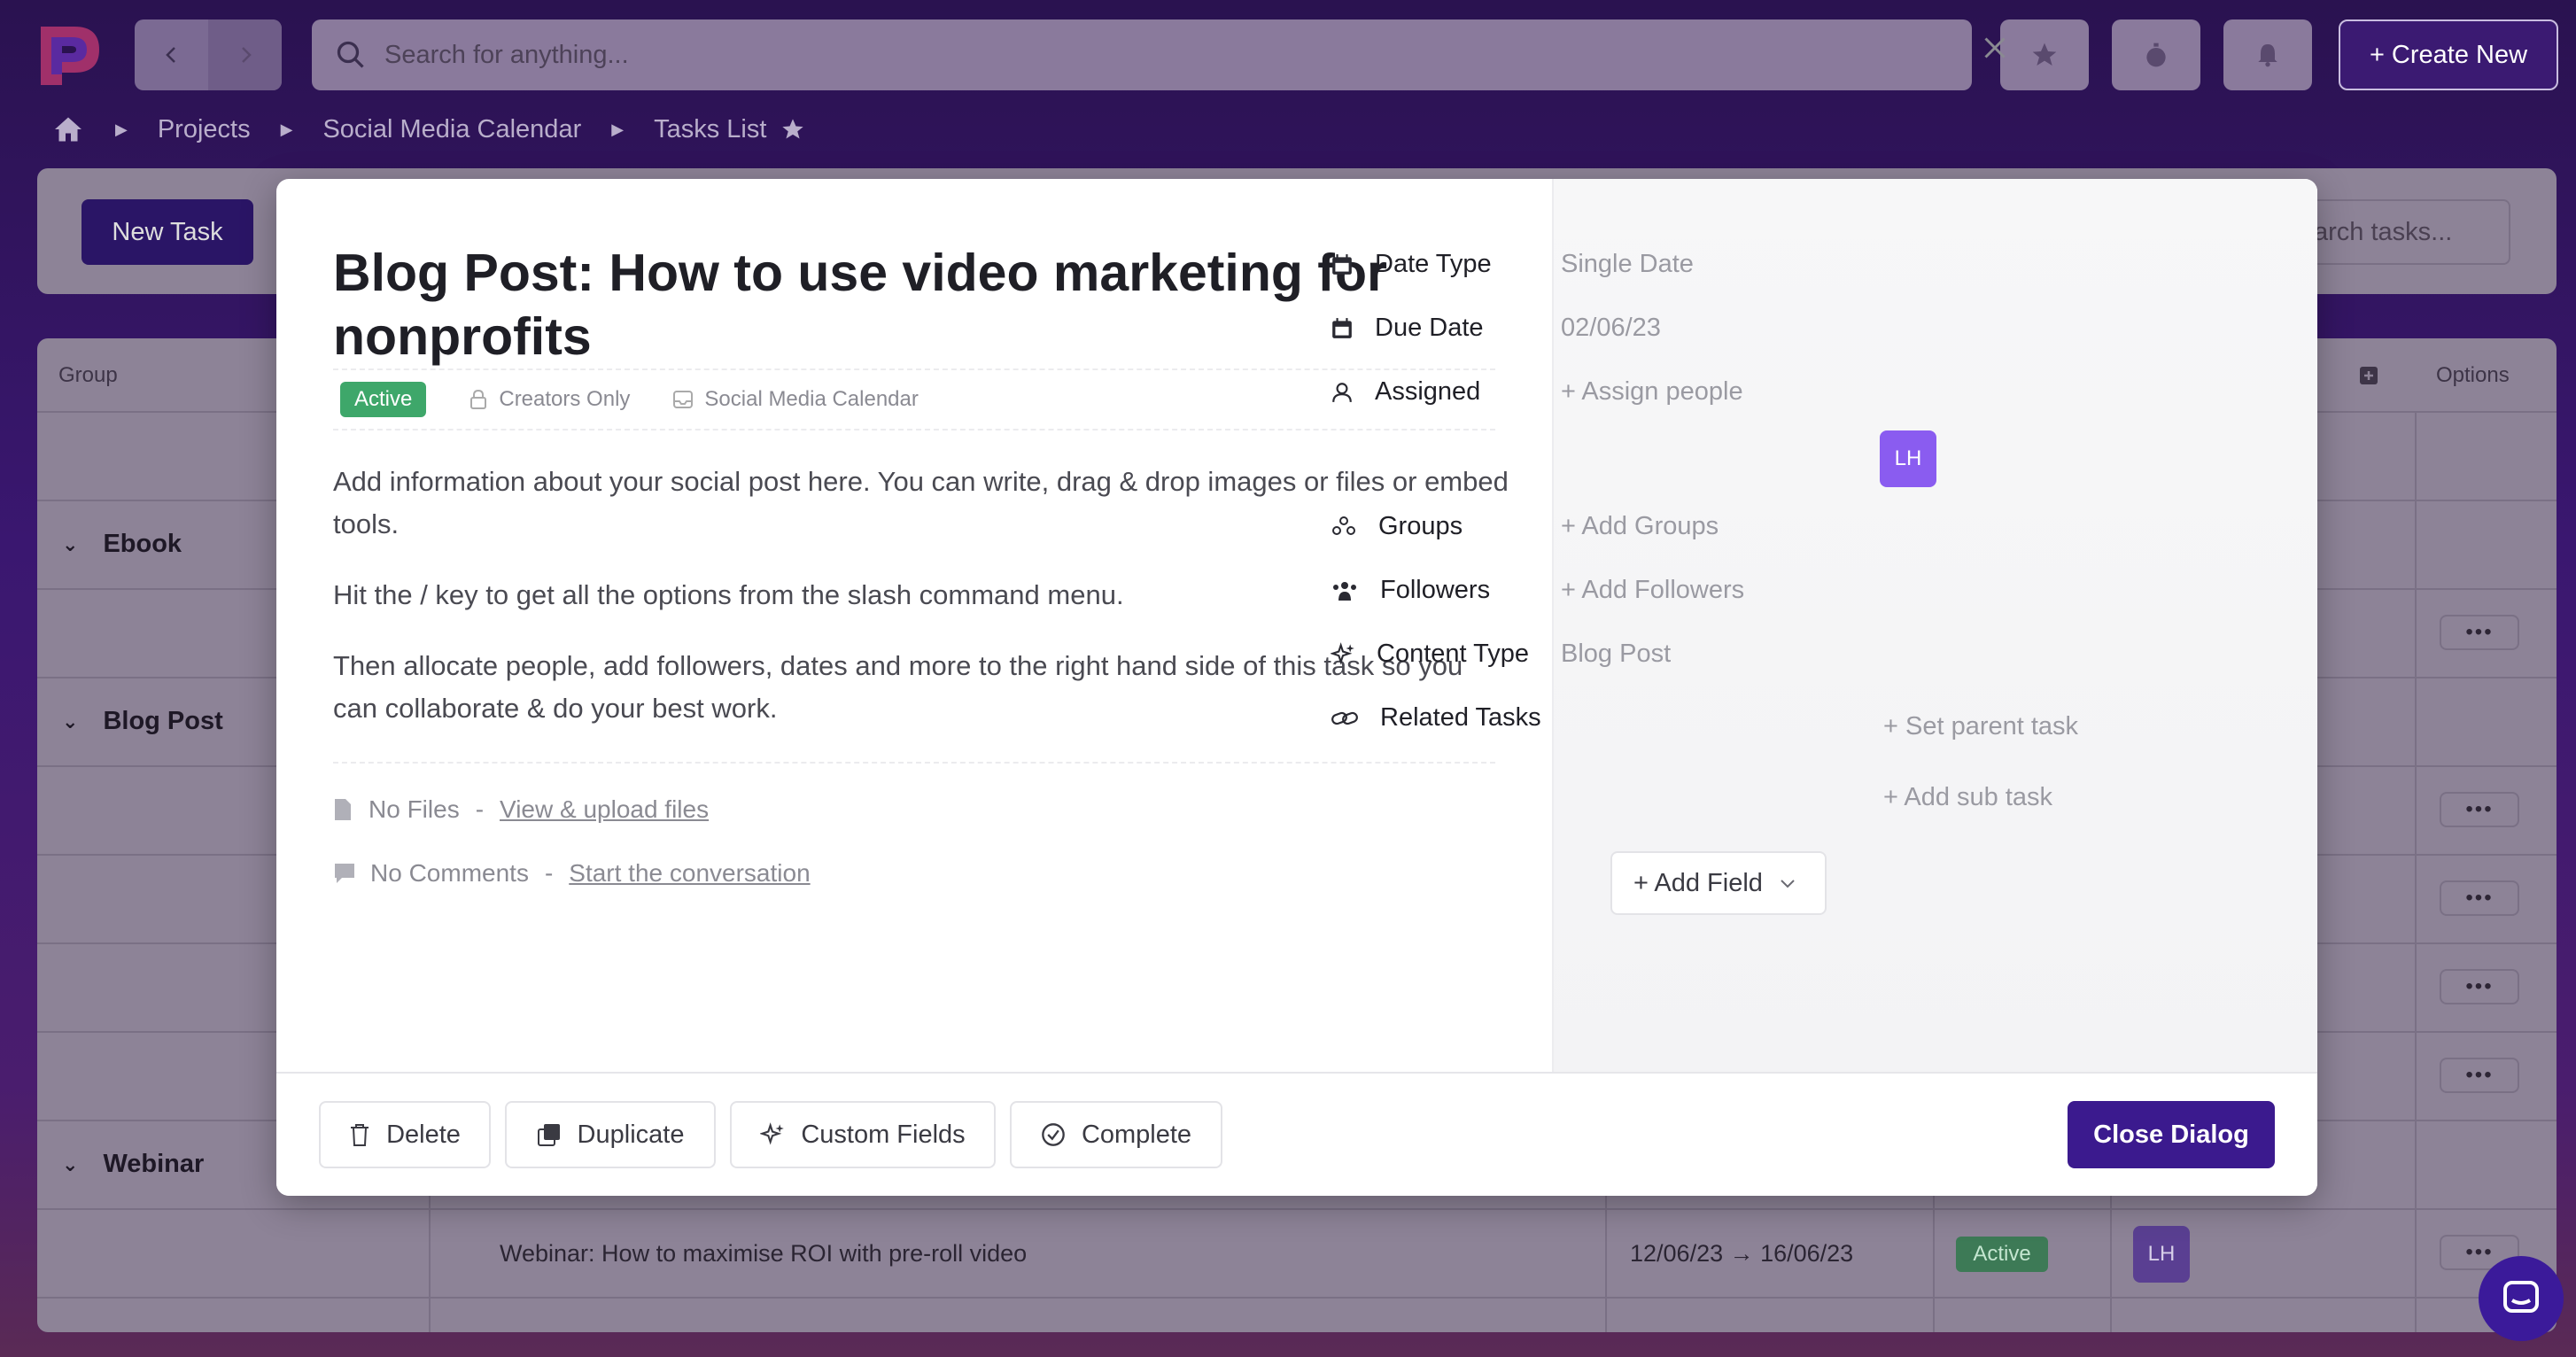 The height and width of the screenshot is (1357, 2576). I want to click on star-icon, so click(2045, 54).